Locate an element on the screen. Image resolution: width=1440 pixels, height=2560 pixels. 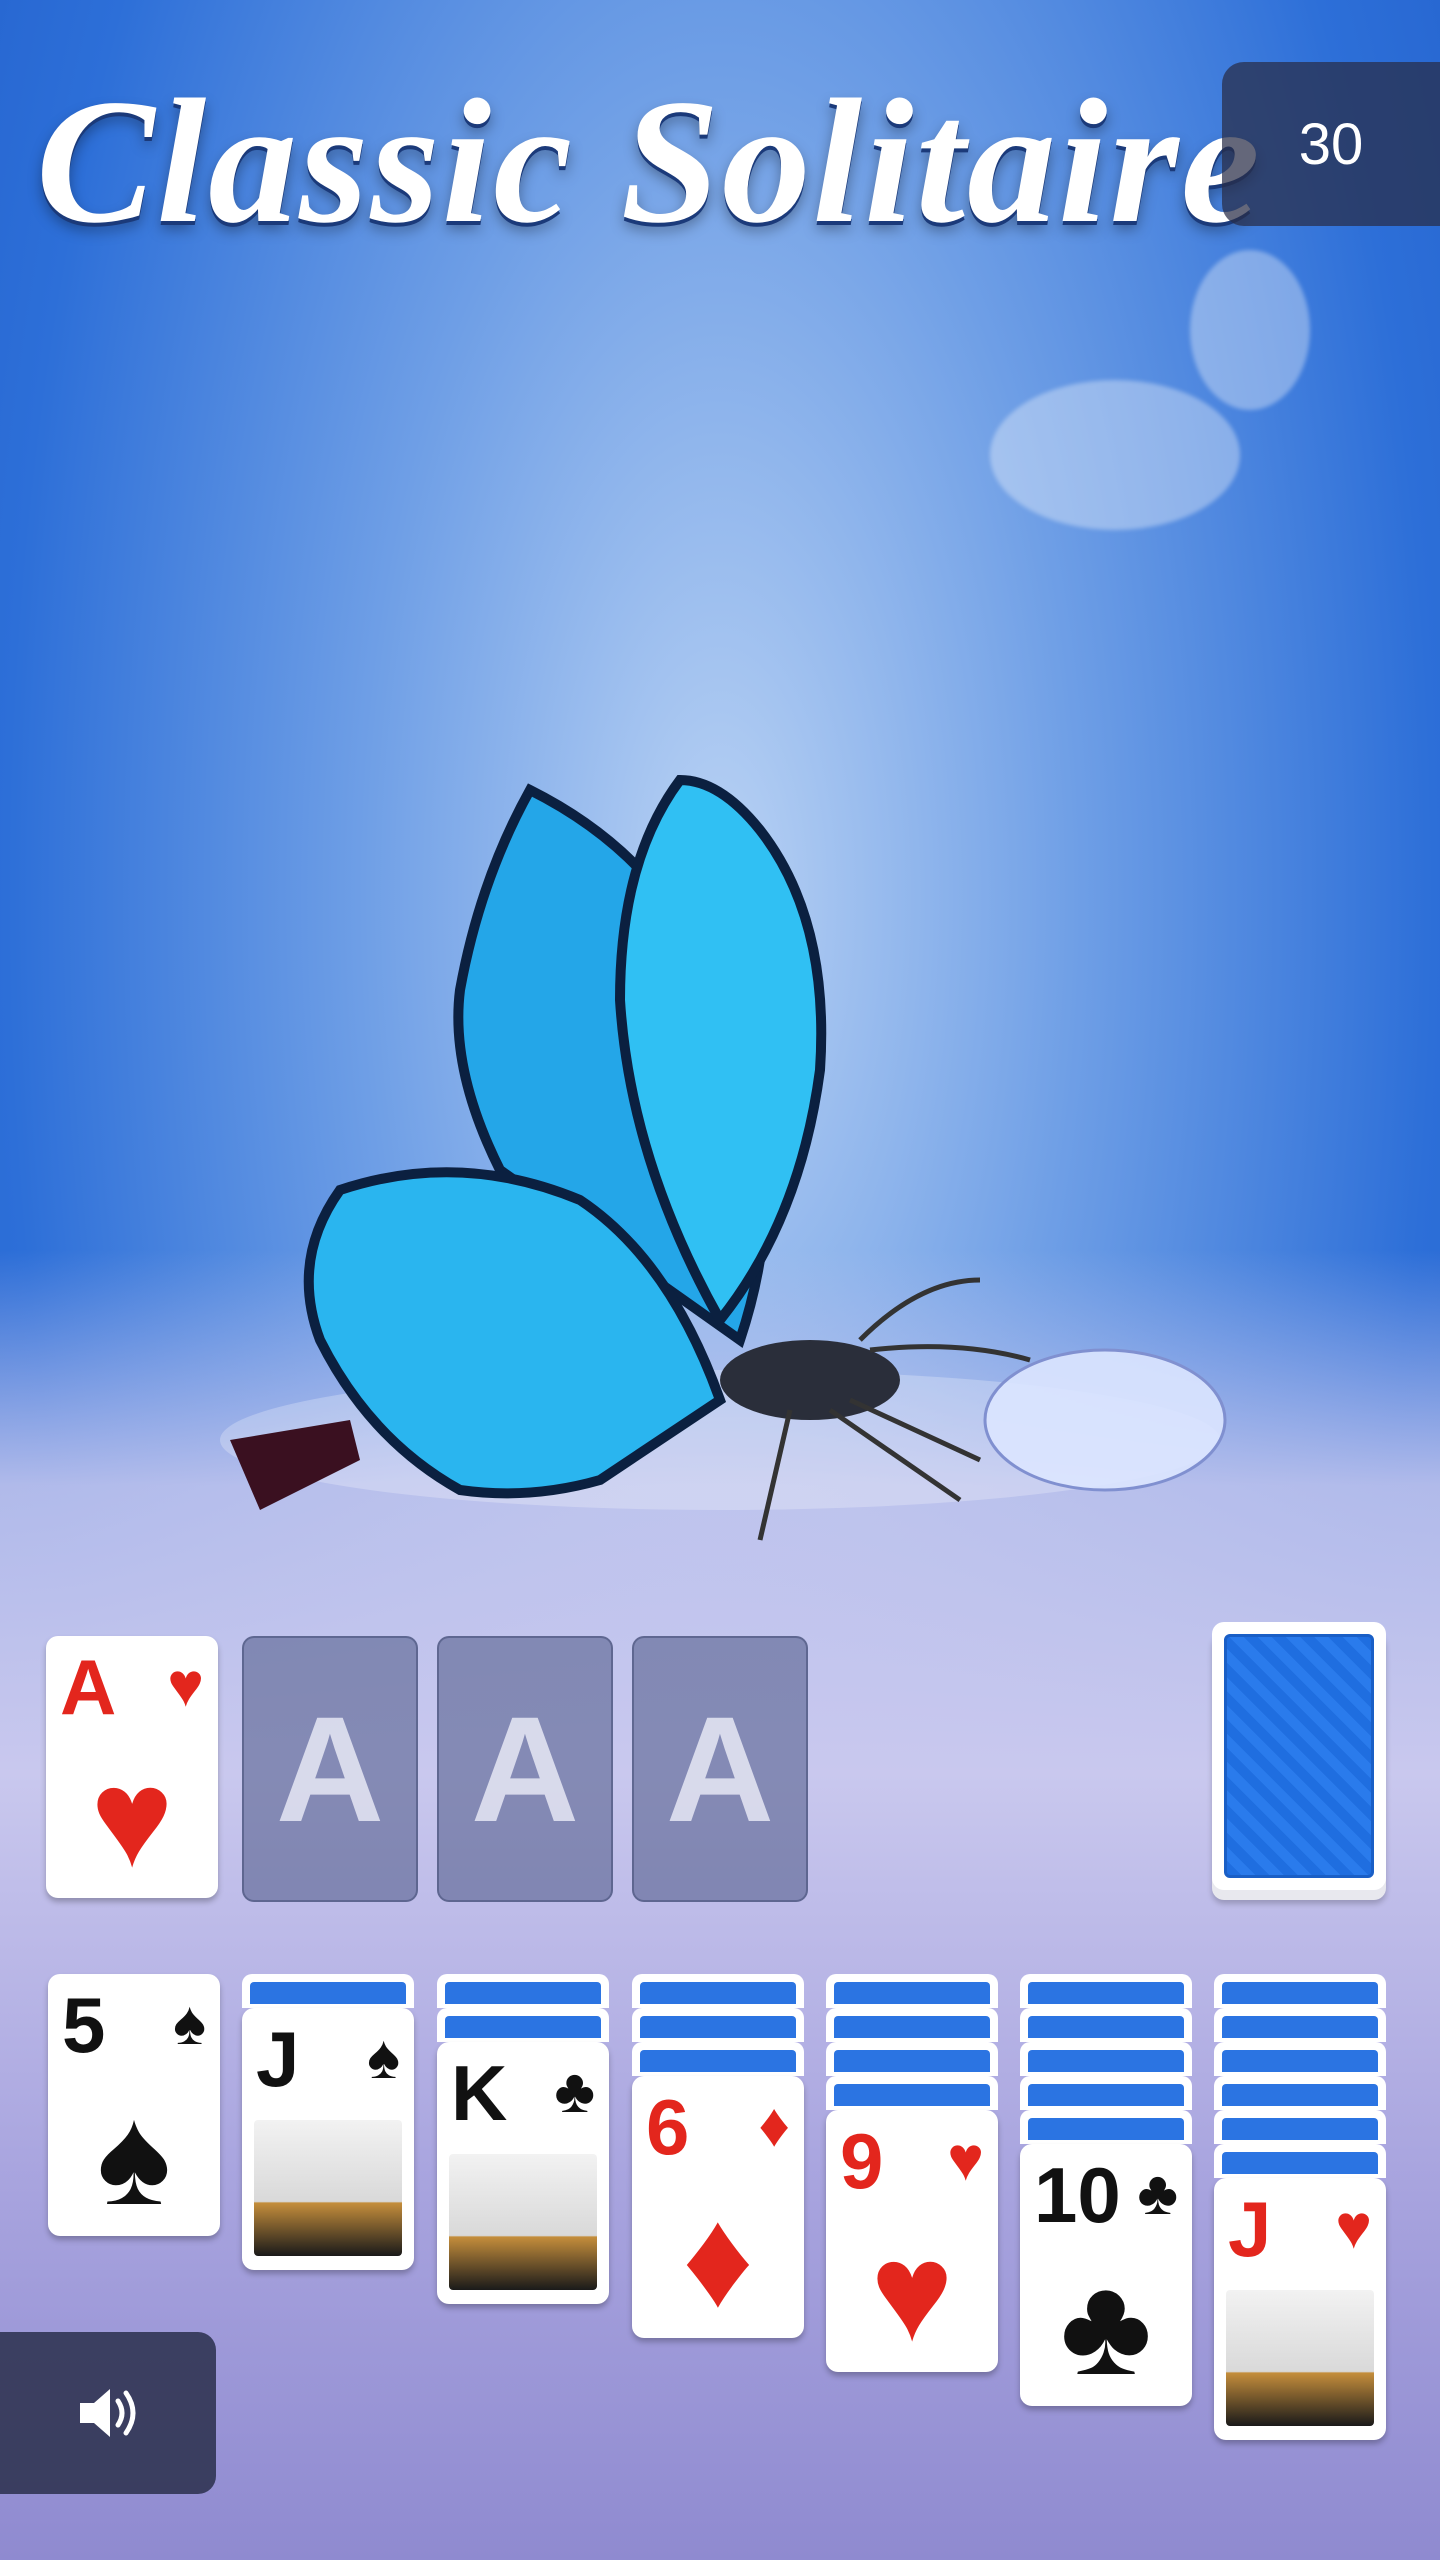
card-rank: K is located at coordinates (479, 2093).